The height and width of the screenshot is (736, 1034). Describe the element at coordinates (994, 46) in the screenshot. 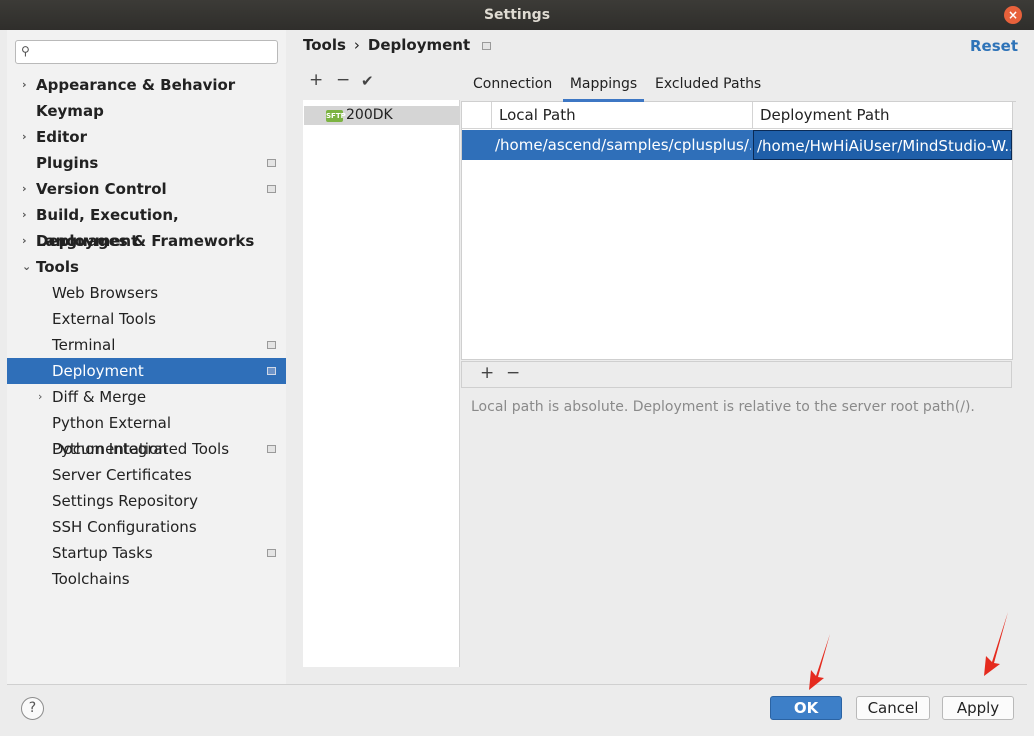

I see `reset-link: Reset` at that location.